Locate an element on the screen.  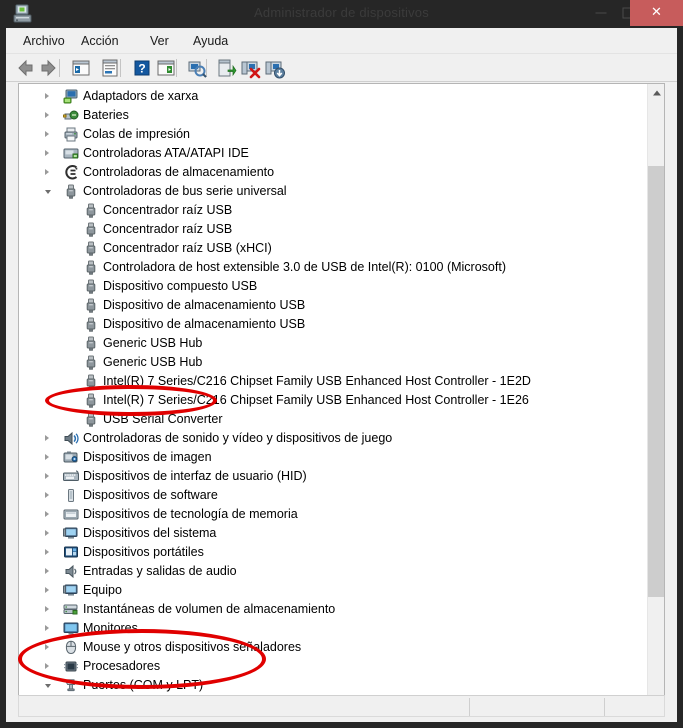
show-console-button is located at coordinates (166, 68).